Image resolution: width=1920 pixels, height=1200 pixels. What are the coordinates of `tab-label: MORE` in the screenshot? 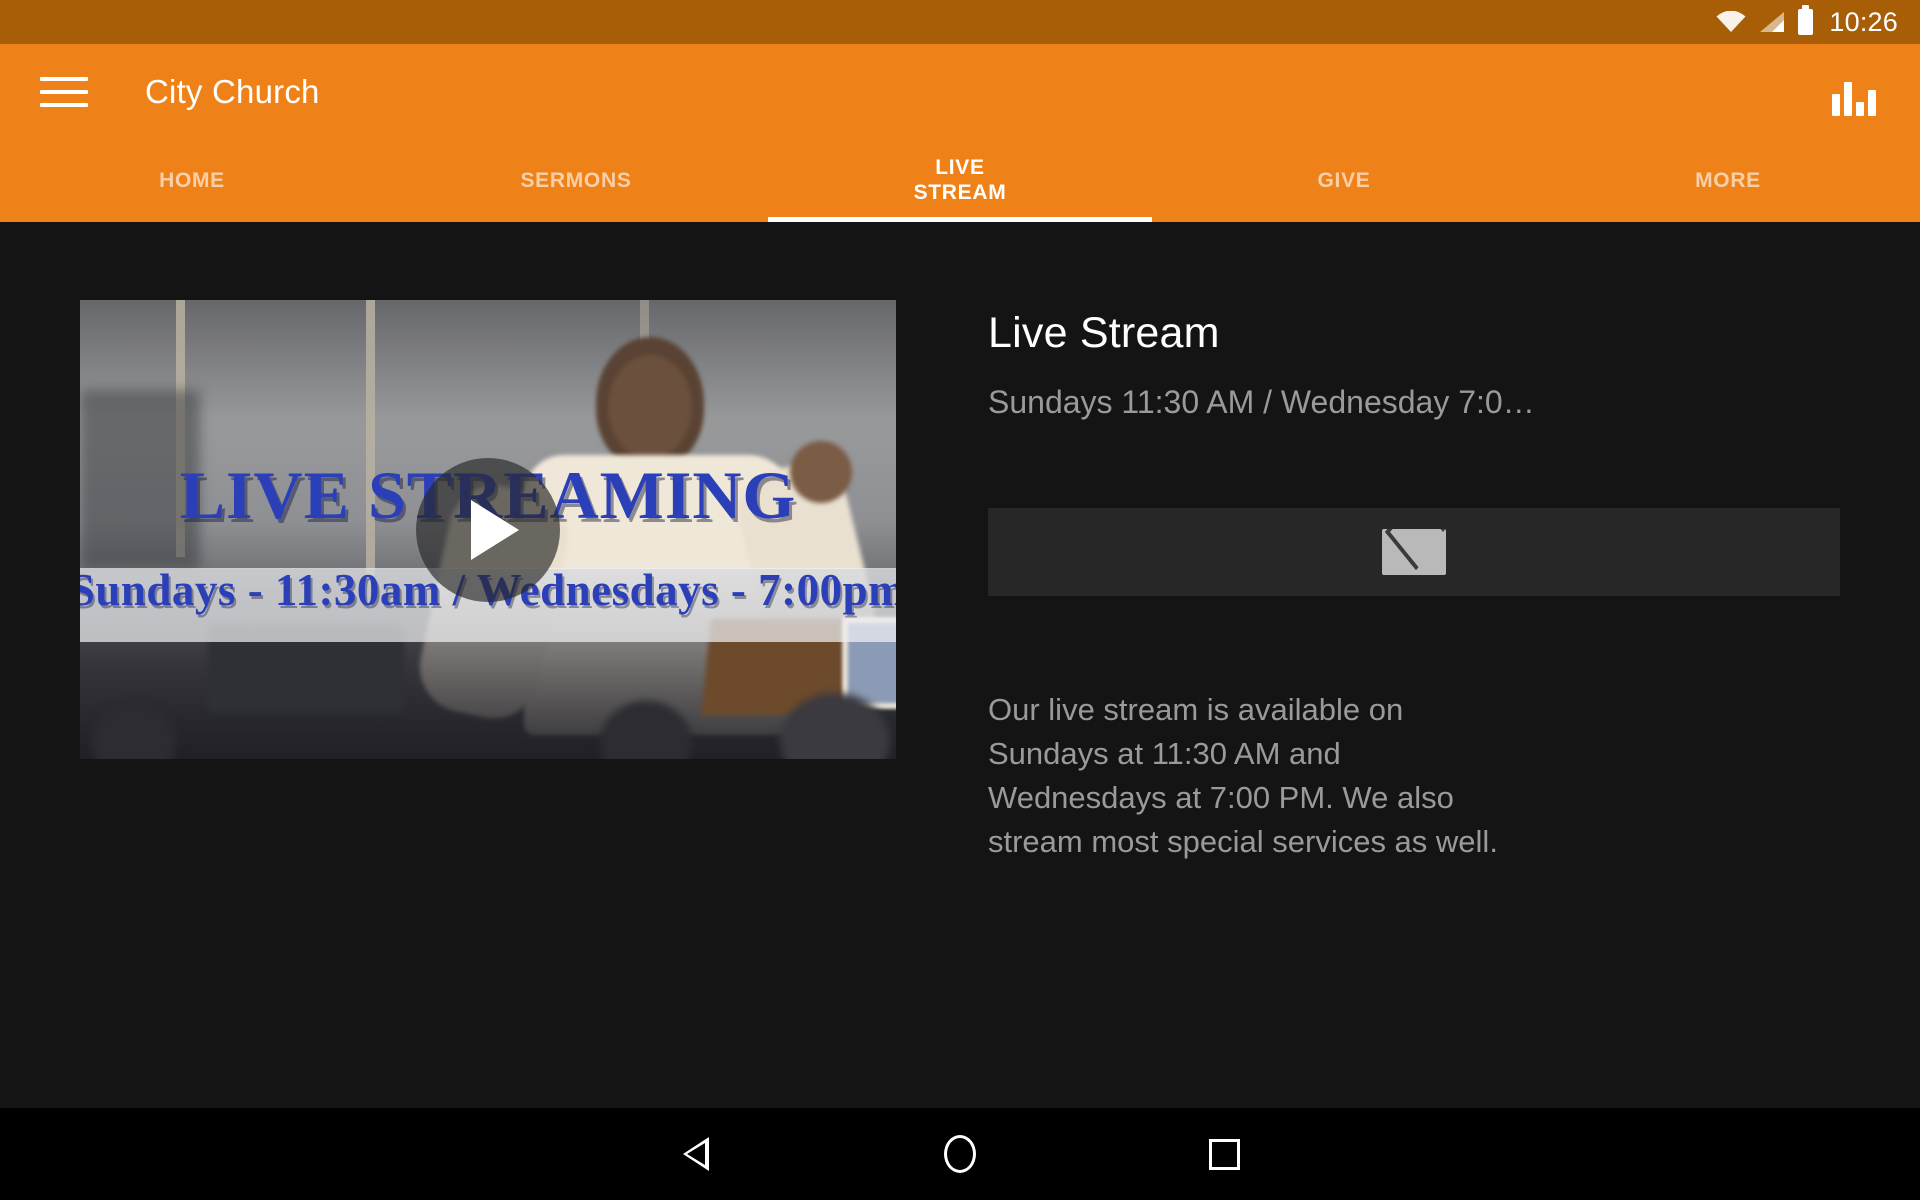 It's located at (1728, 180).